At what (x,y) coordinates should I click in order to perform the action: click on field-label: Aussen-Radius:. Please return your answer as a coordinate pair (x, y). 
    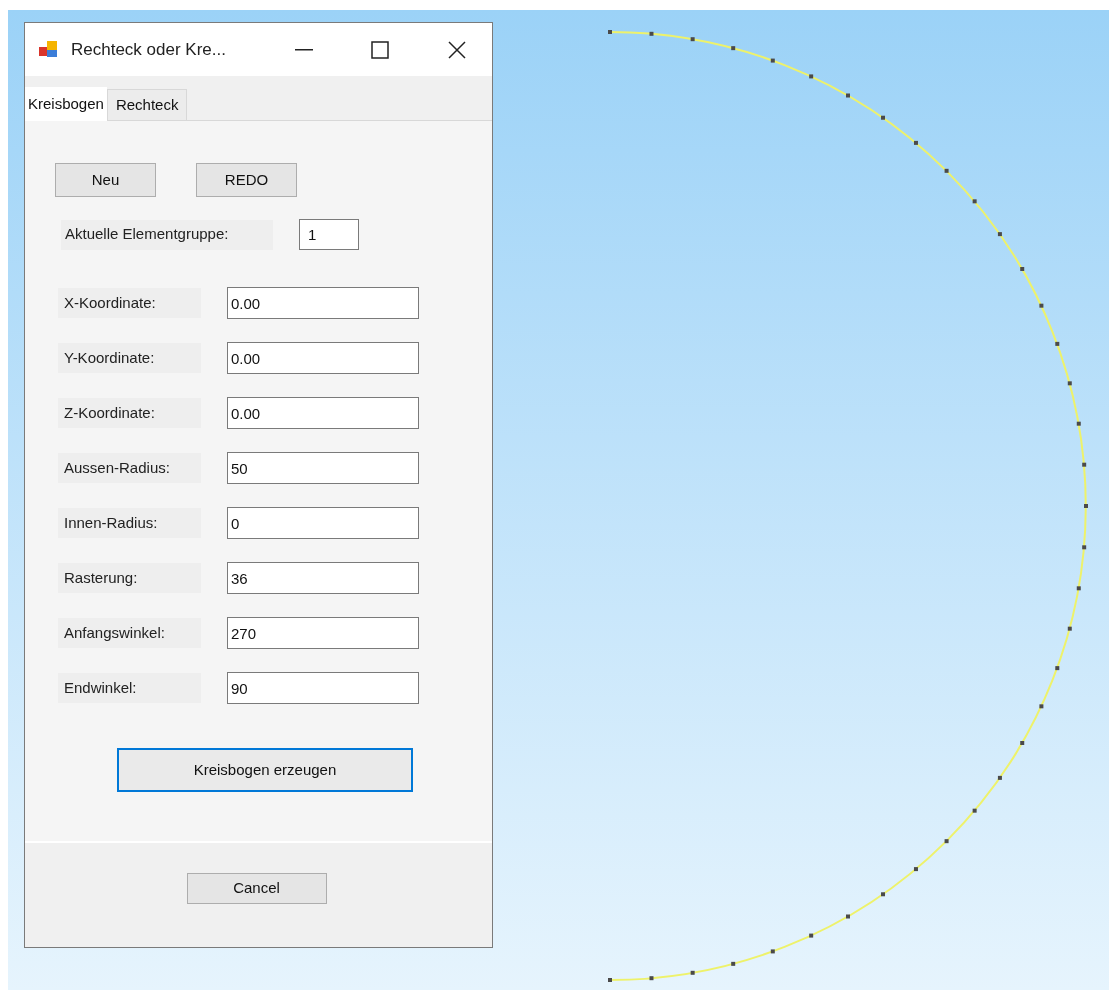
    Looking at the image, I should click on (129, 468).